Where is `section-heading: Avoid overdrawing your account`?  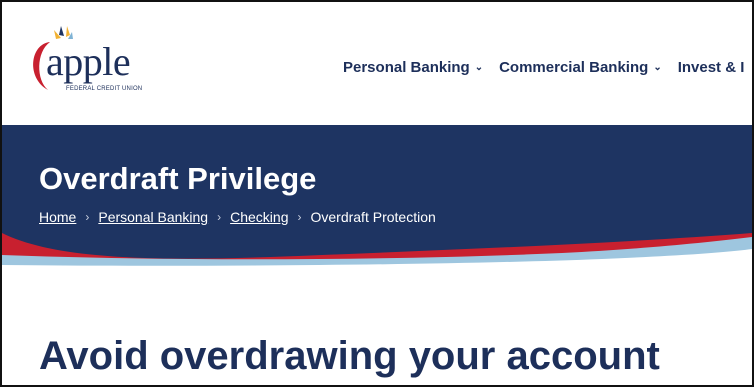
section-heading: Avoid overdrawing your account is located at coordinates (349, 356).